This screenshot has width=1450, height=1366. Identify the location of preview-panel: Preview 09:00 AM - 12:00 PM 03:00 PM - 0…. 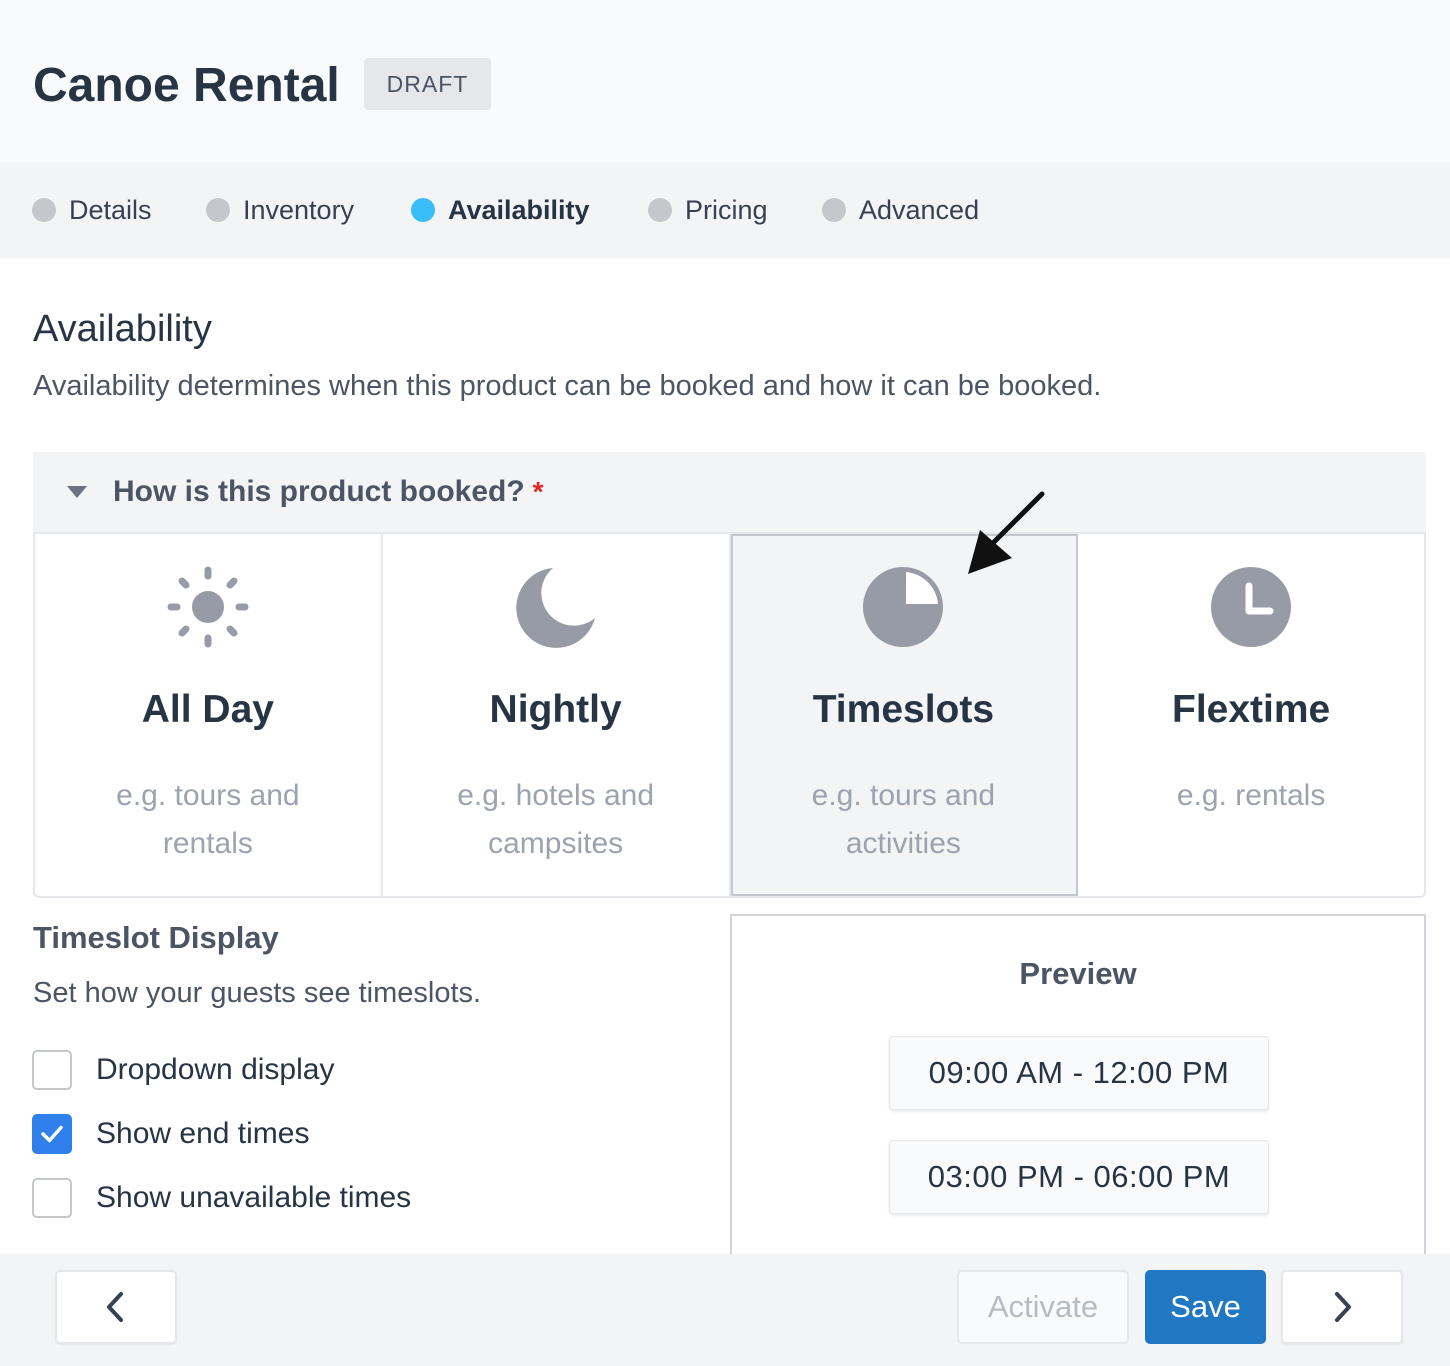
(1078, 1084).